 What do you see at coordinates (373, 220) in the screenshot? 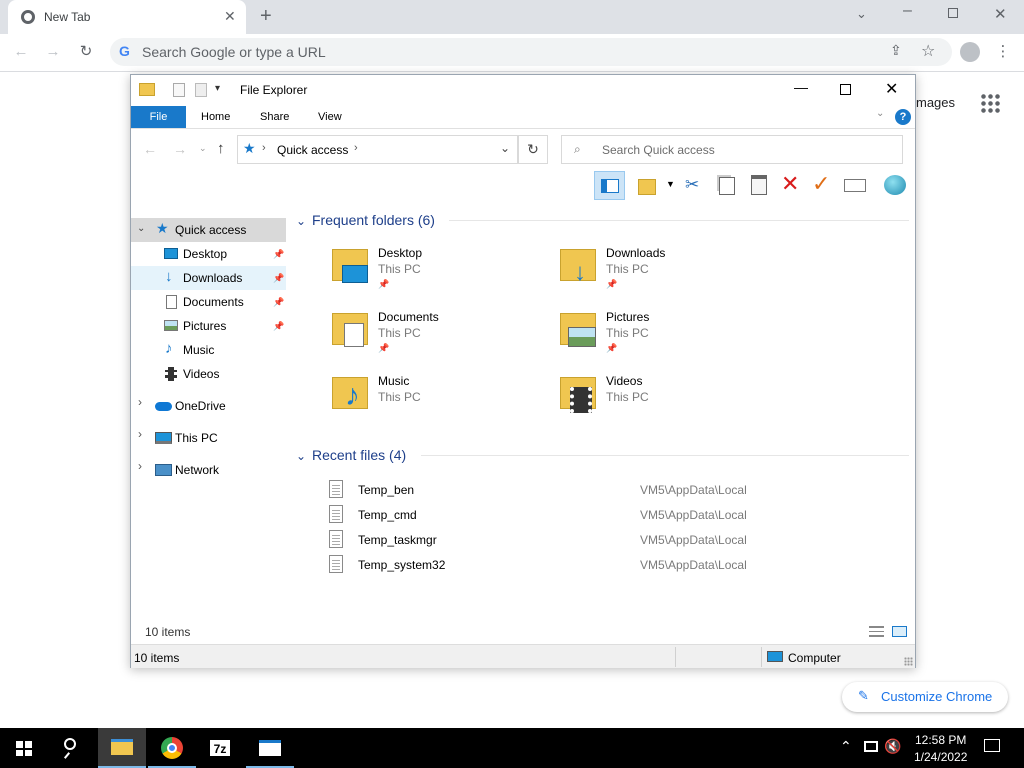
I see `frequent-folders-header: Frequent folders (6)` at bounding box center [373, 220].